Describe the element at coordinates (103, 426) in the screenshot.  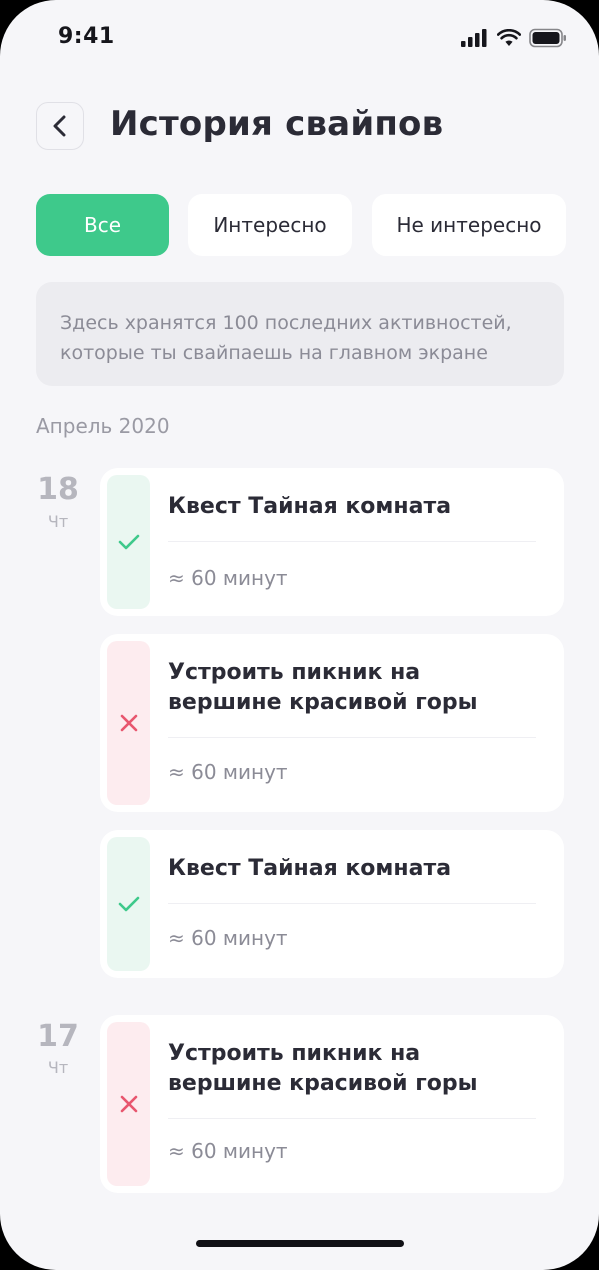
I see `month-label: Апрель 2020` at that location.